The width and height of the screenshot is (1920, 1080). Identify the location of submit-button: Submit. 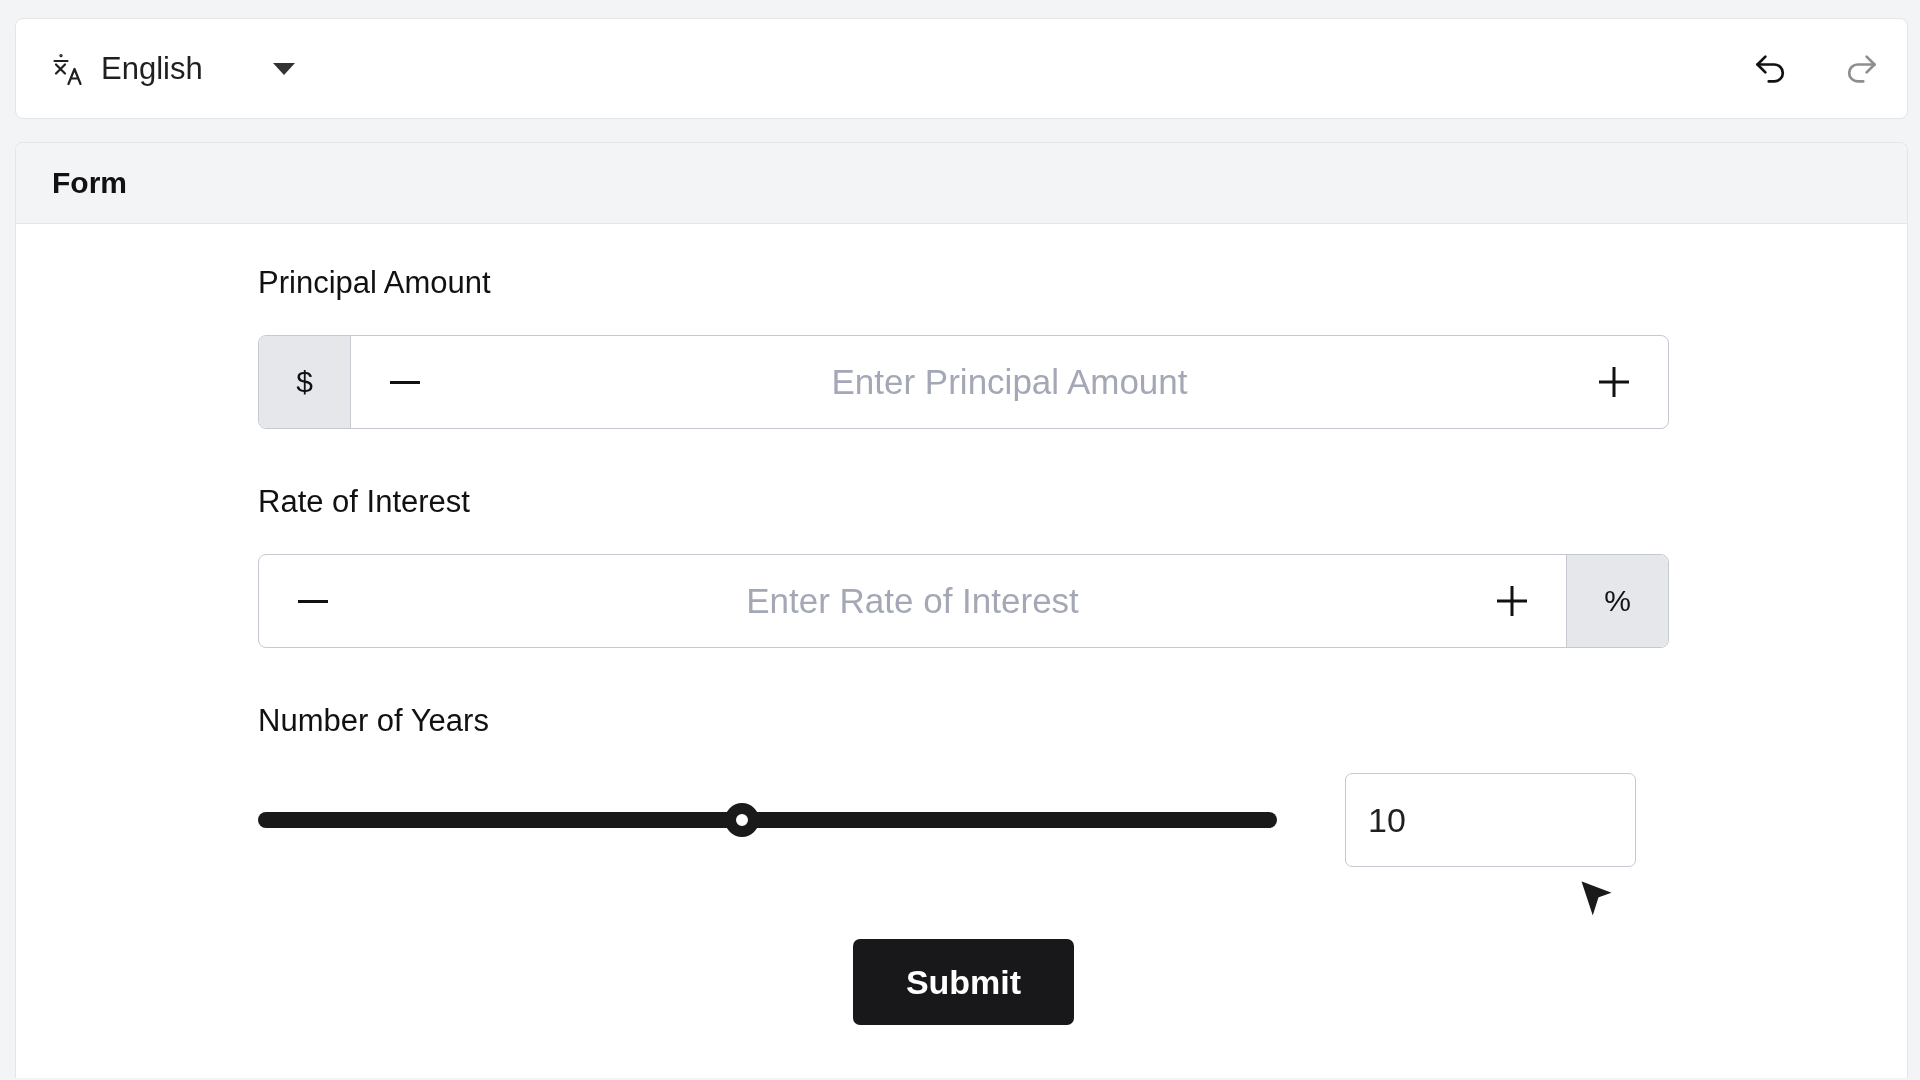
(963, 982).